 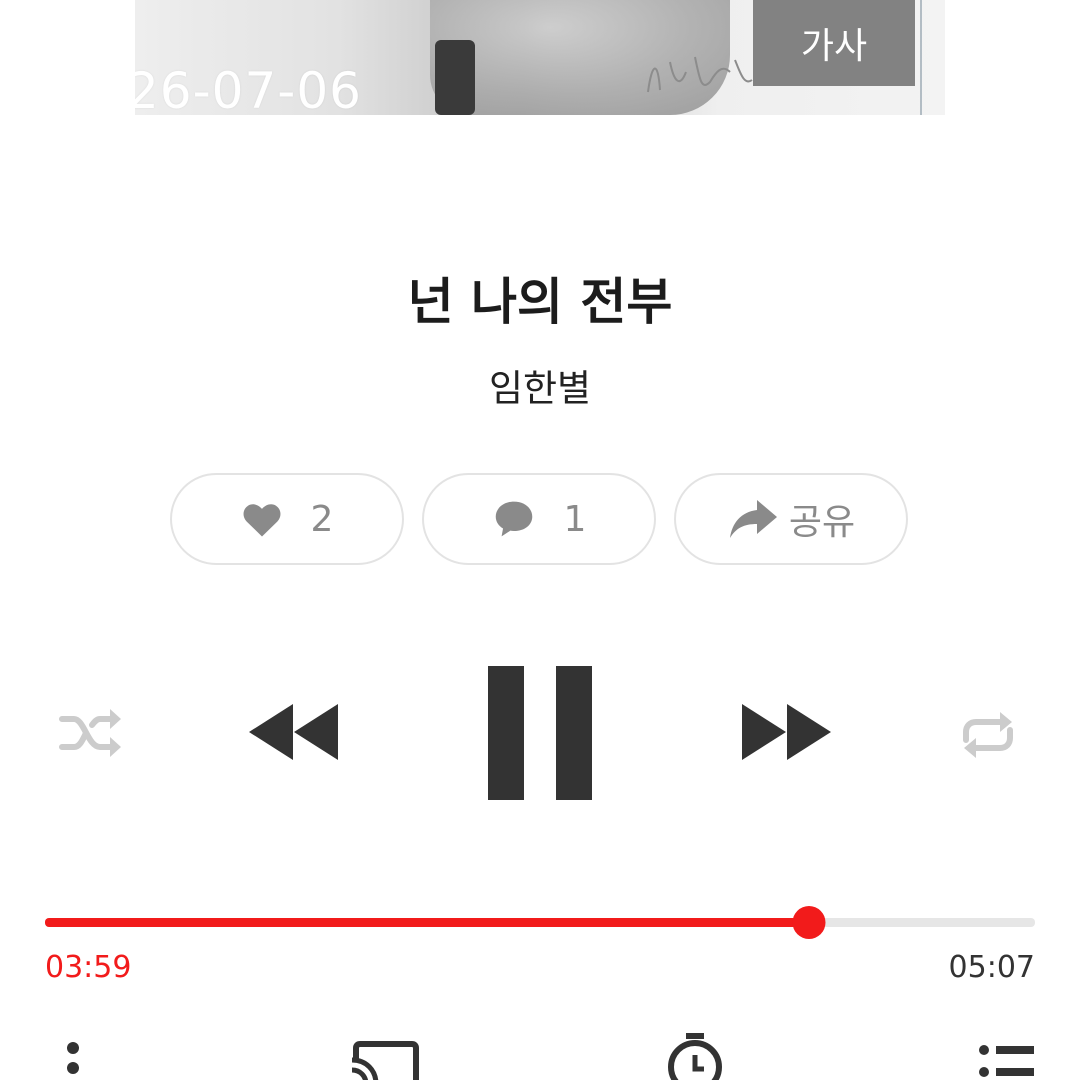 I want to click on share-label: 공유, so click(x=822, y=522).